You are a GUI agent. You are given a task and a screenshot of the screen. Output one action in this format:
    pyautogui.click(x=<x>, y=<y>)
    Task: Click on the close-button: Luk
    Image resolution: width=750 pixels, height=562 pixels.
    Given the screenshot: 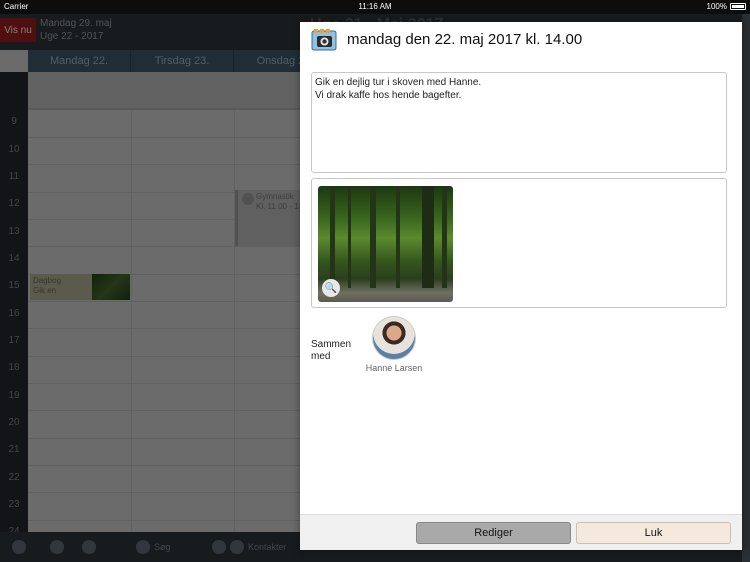 What is the action you would take?
    pyautogui.click(x=653, y=533)
    